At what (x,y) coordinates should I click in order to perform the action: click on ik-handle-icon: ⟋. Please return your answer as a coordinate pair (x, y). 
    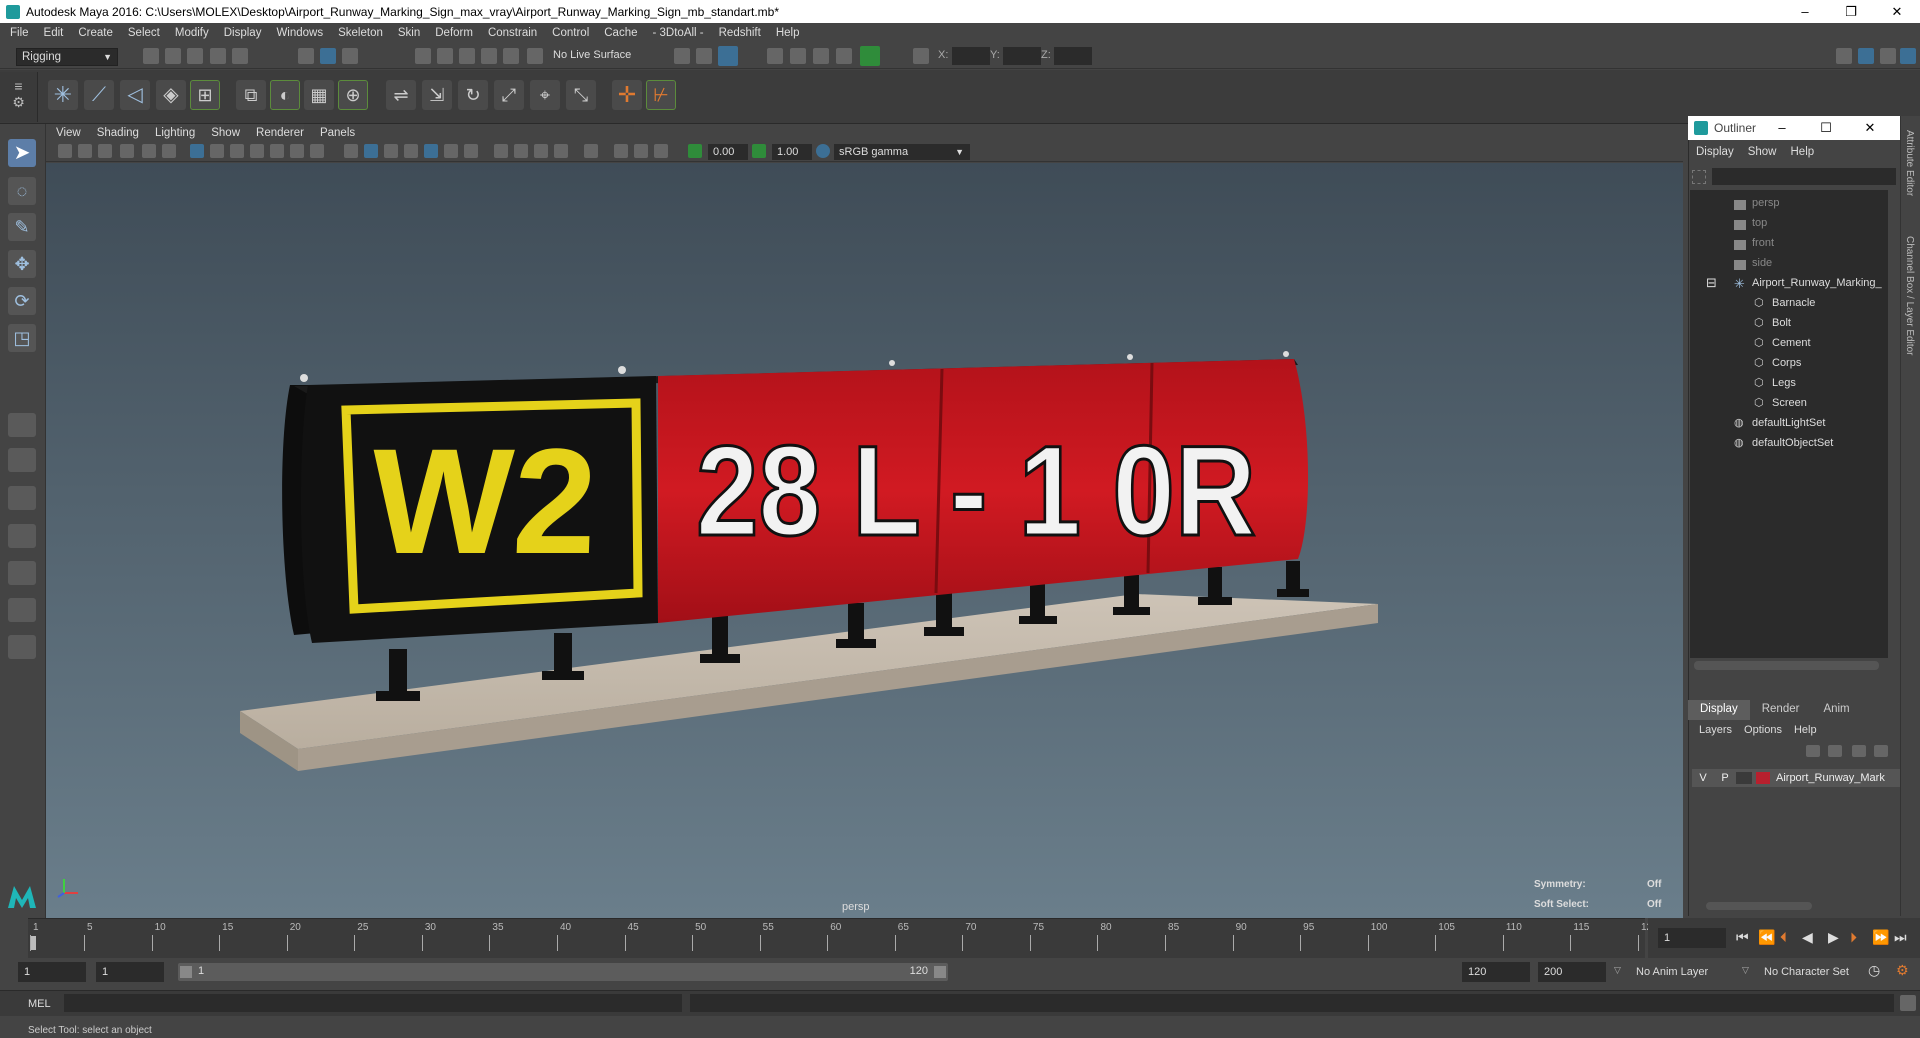
    Looking at the image, I should click on (99, 95).